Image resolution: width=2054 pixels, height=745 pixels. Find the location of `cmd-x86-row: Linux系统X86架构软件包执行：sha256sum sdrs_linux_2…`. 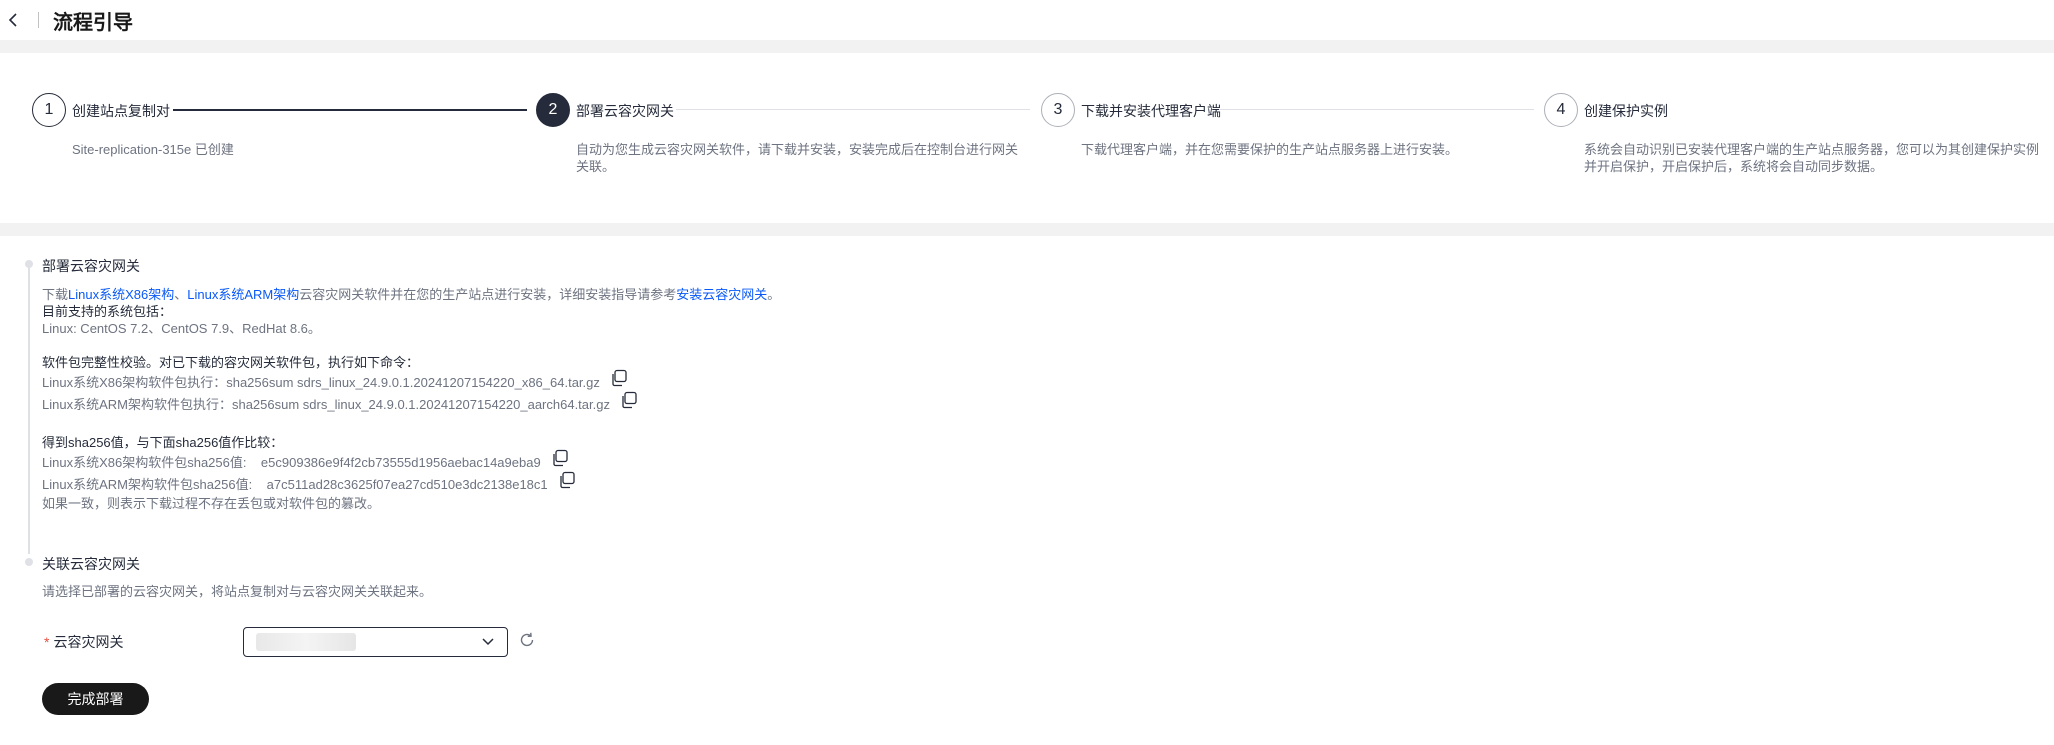

cmd-x86-row: Linux系统X86架构软件包执行：sha256sum sdrs_linux_2… is located at coordinates (742, 381).